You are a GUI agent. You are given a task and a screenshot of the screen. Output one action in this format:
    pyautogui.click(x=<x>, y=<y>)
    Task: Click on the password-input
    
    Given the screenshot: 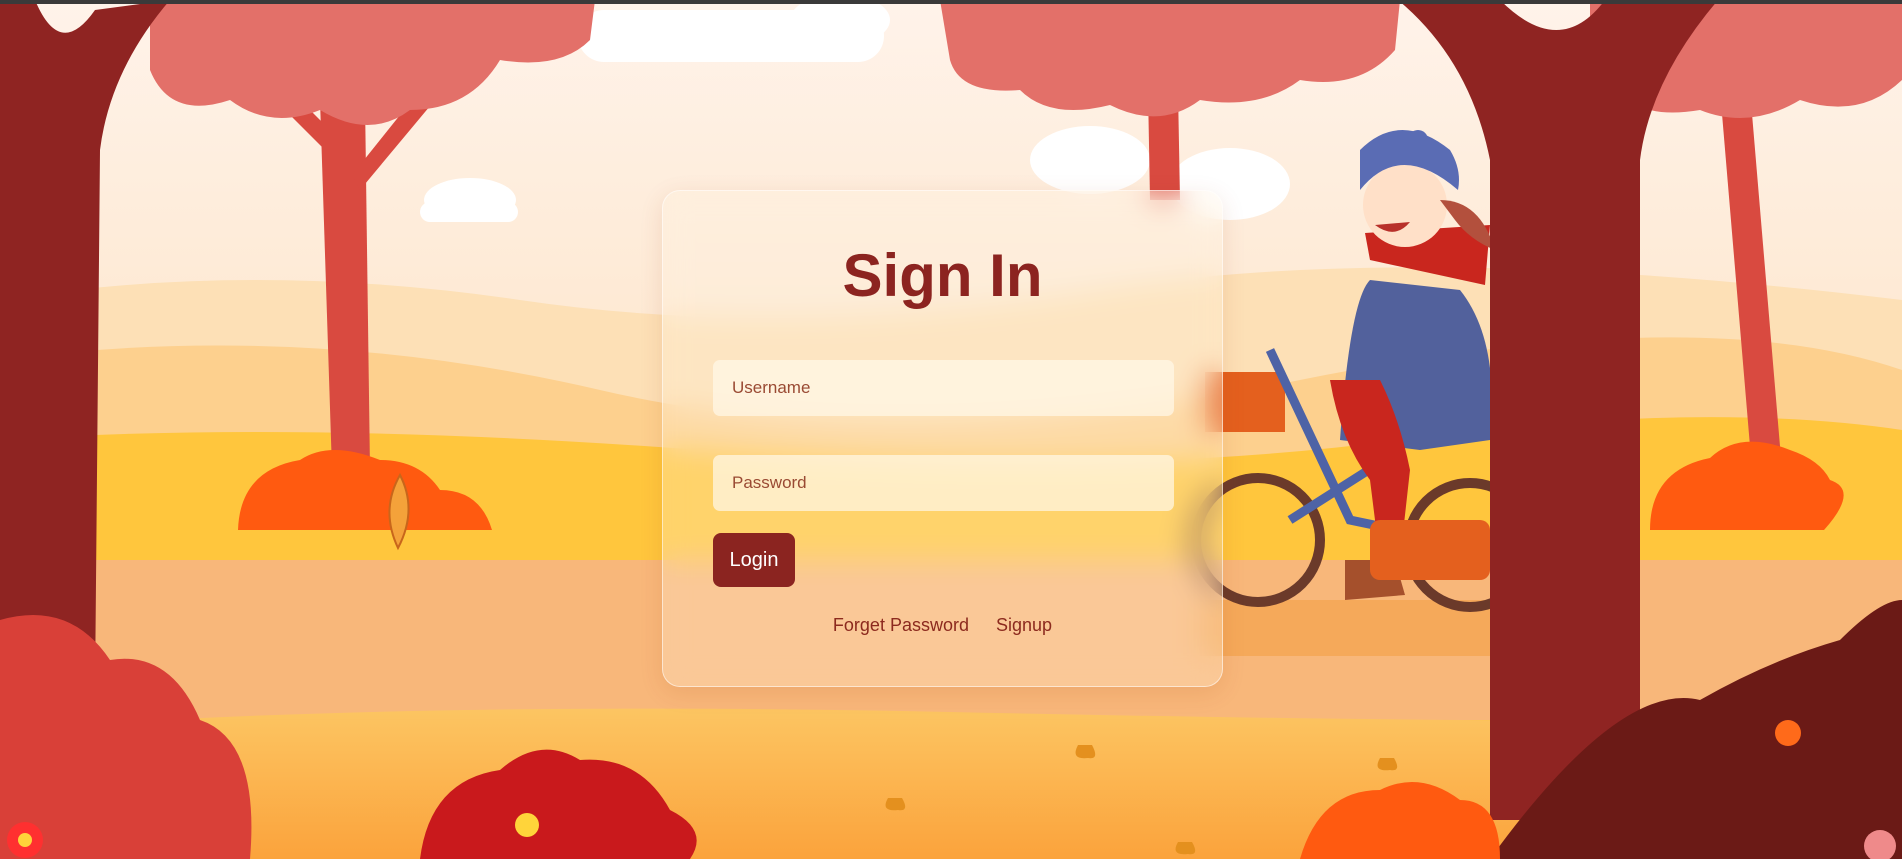 What is the action you would take?
    pyautogui.click(x=943, y=483)
    